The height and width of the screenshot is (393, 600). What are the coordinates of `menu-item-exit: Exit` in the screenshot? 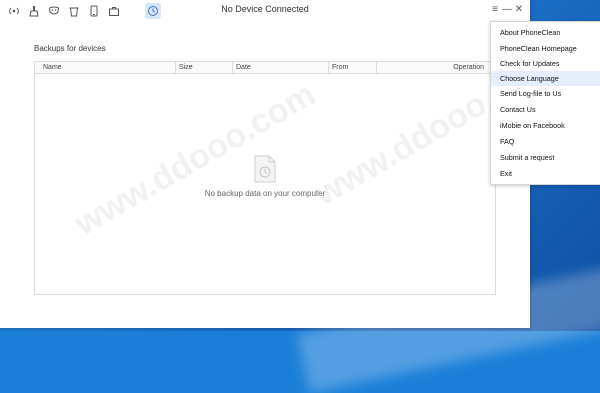 It's located at (545, 173).